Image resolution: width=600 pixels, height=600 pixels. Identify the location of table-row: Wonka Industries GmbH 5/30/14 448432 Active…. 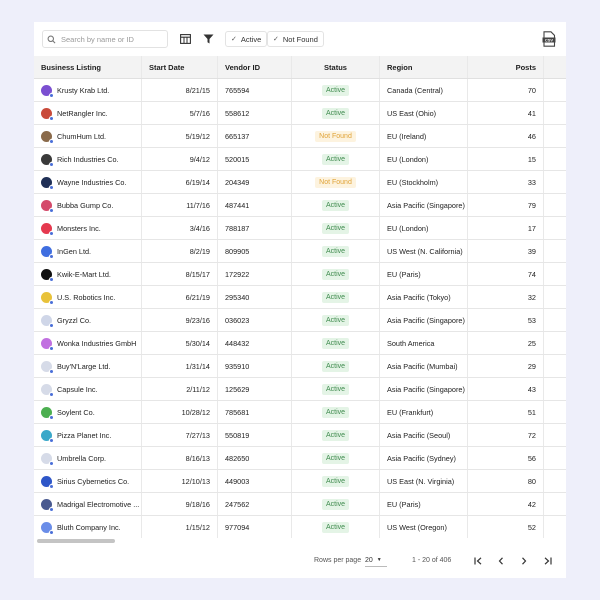
(300, 343).